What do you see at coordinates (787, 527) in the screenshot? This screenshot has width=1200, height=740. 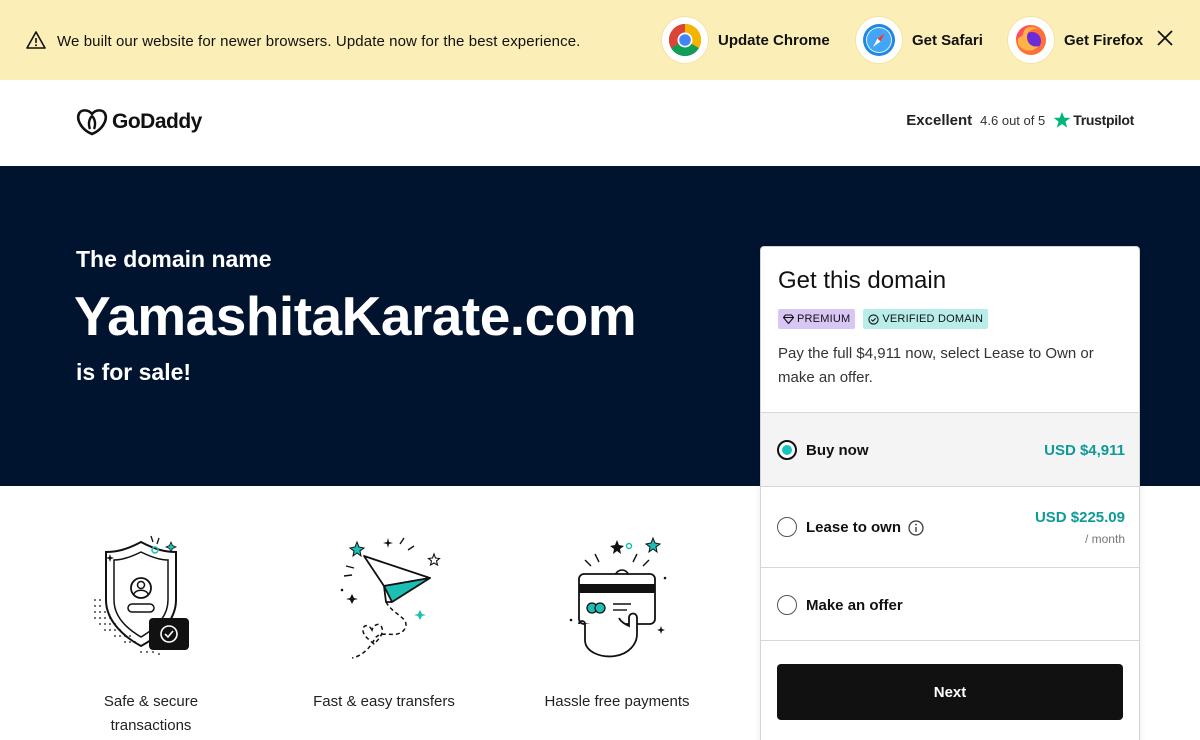 I see `lease-to-own-radio` at bounding box center [787, 527].